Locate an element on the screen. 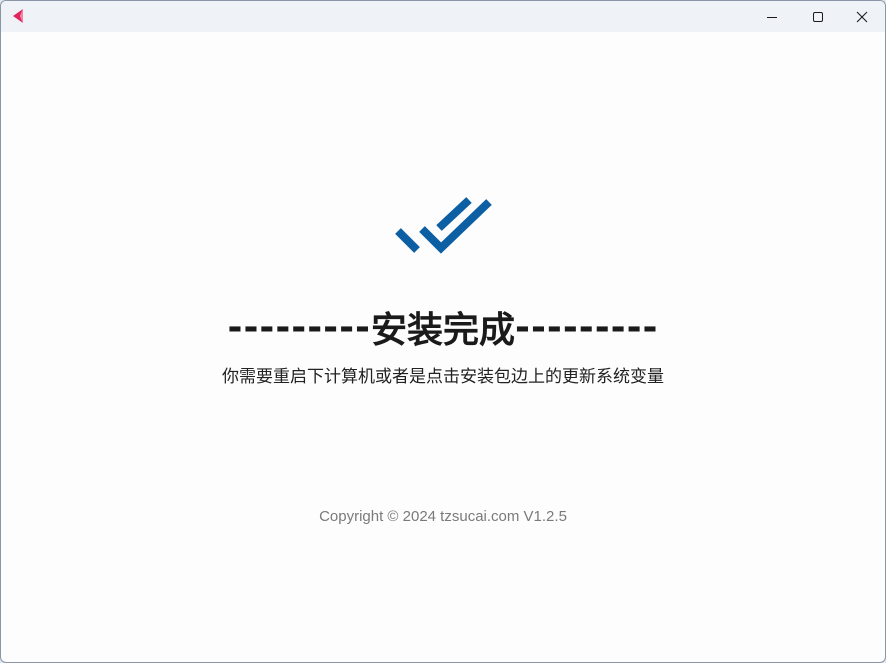 This screenshot has height=663, width=886. app-logo-icon is located at coordinates (18, 16).